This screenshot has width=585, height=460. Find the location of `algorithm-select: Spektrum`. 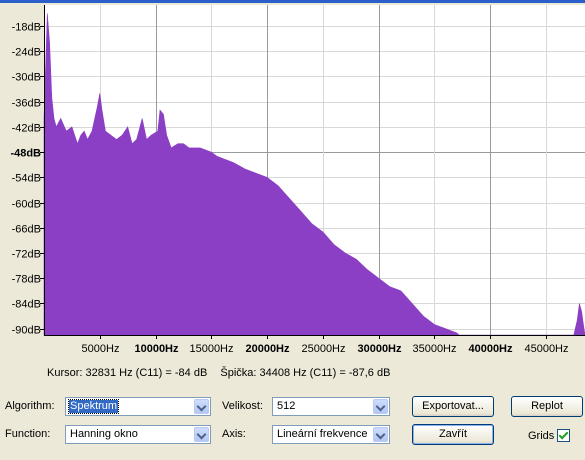

algorithm-select: Spektrum is located at coordinates (138, 406).